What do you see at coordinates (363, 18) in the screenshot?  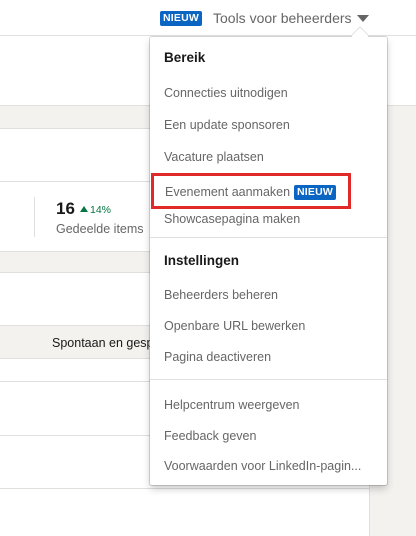 I see `caret-down-icon` at bounding box center [363, 18].